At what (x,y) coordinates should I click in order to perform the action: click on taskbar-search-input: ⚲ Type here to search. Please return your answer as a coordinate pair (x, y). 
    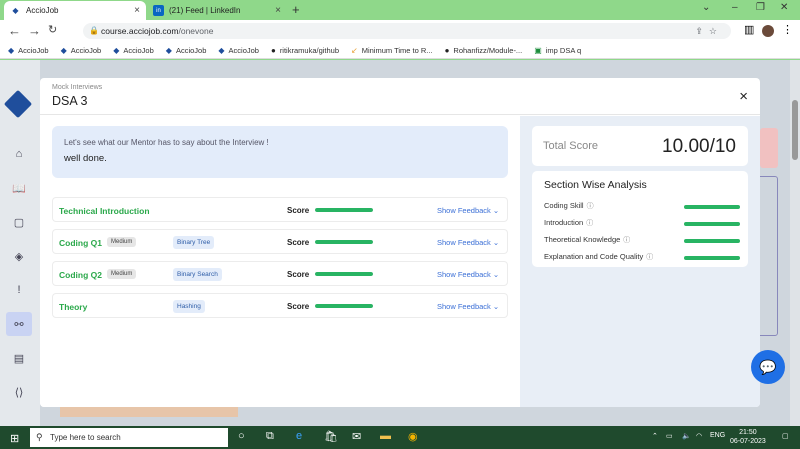
    Looking at the image, I should click on (129, 437).